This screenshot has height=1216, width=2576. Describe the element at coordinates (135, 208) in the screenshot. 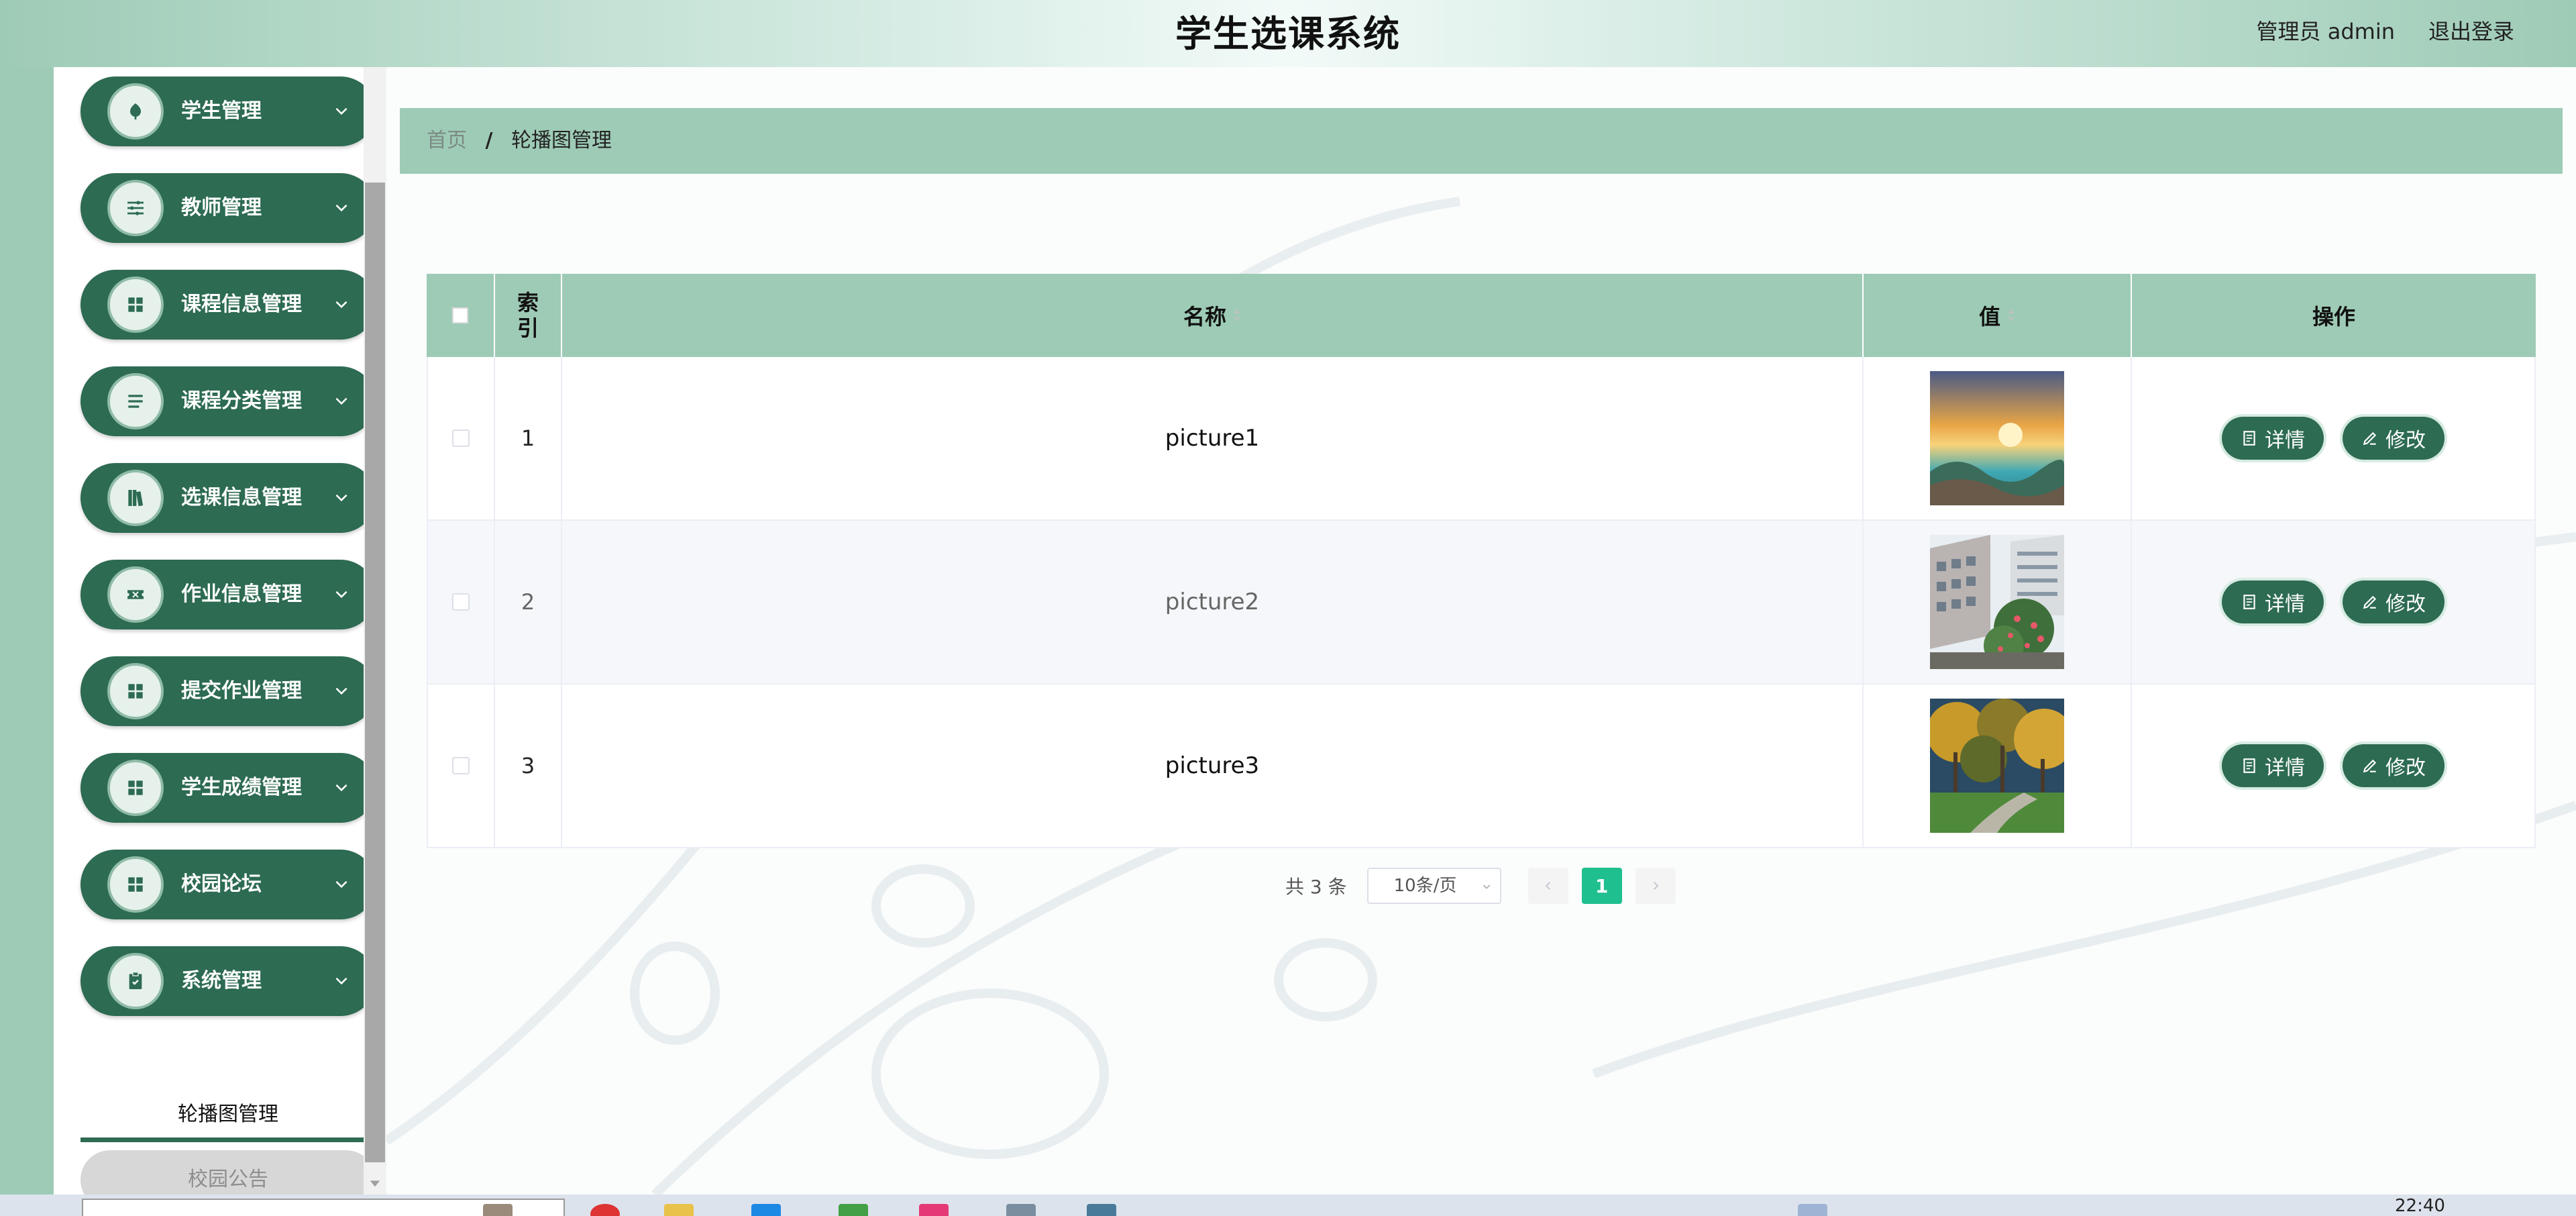

I see `sliders-icon` at that location.